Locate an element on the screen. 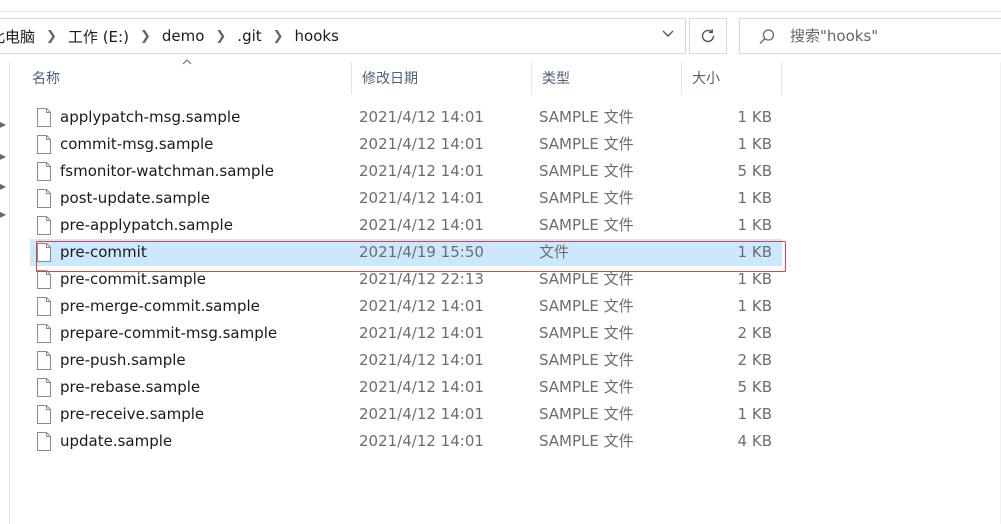 The height and width of the screenshot is (524, 1001). column-header-date: 修改日期 is located at coordinates (442, 78).